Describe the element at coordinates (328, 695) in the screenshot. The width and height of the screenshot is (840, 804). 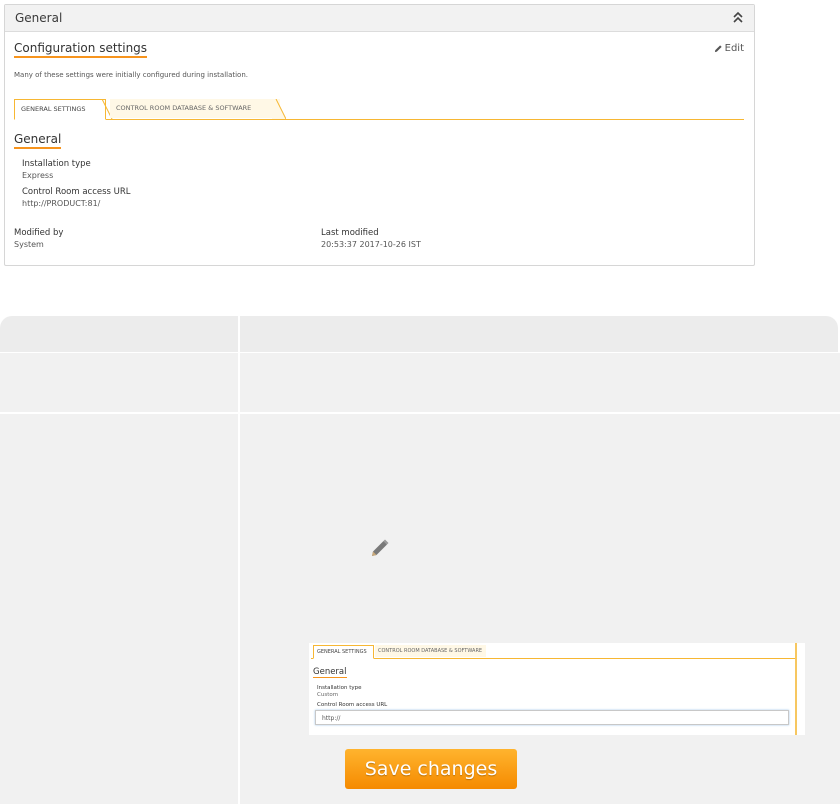
I see `mini-installation-type-value: Custom` at that location.